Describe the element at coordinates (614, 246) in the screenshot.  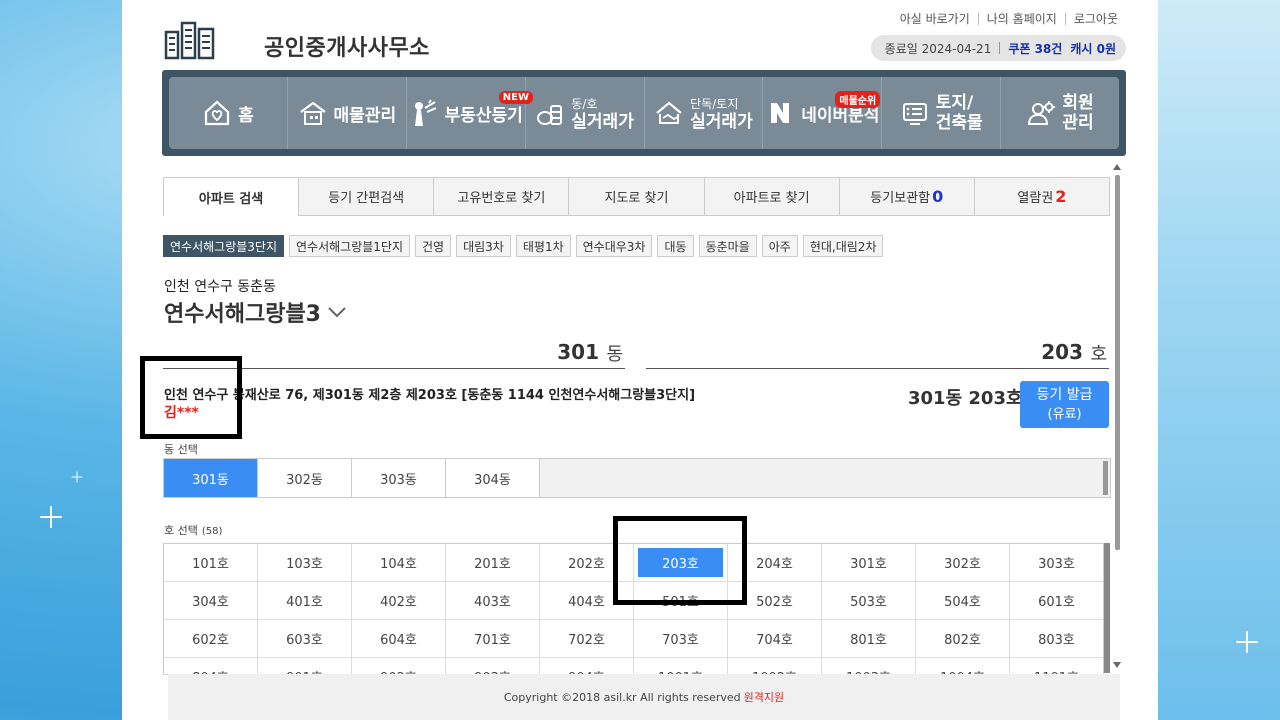
I see `complex-chip: 연수대우3차` at that location.